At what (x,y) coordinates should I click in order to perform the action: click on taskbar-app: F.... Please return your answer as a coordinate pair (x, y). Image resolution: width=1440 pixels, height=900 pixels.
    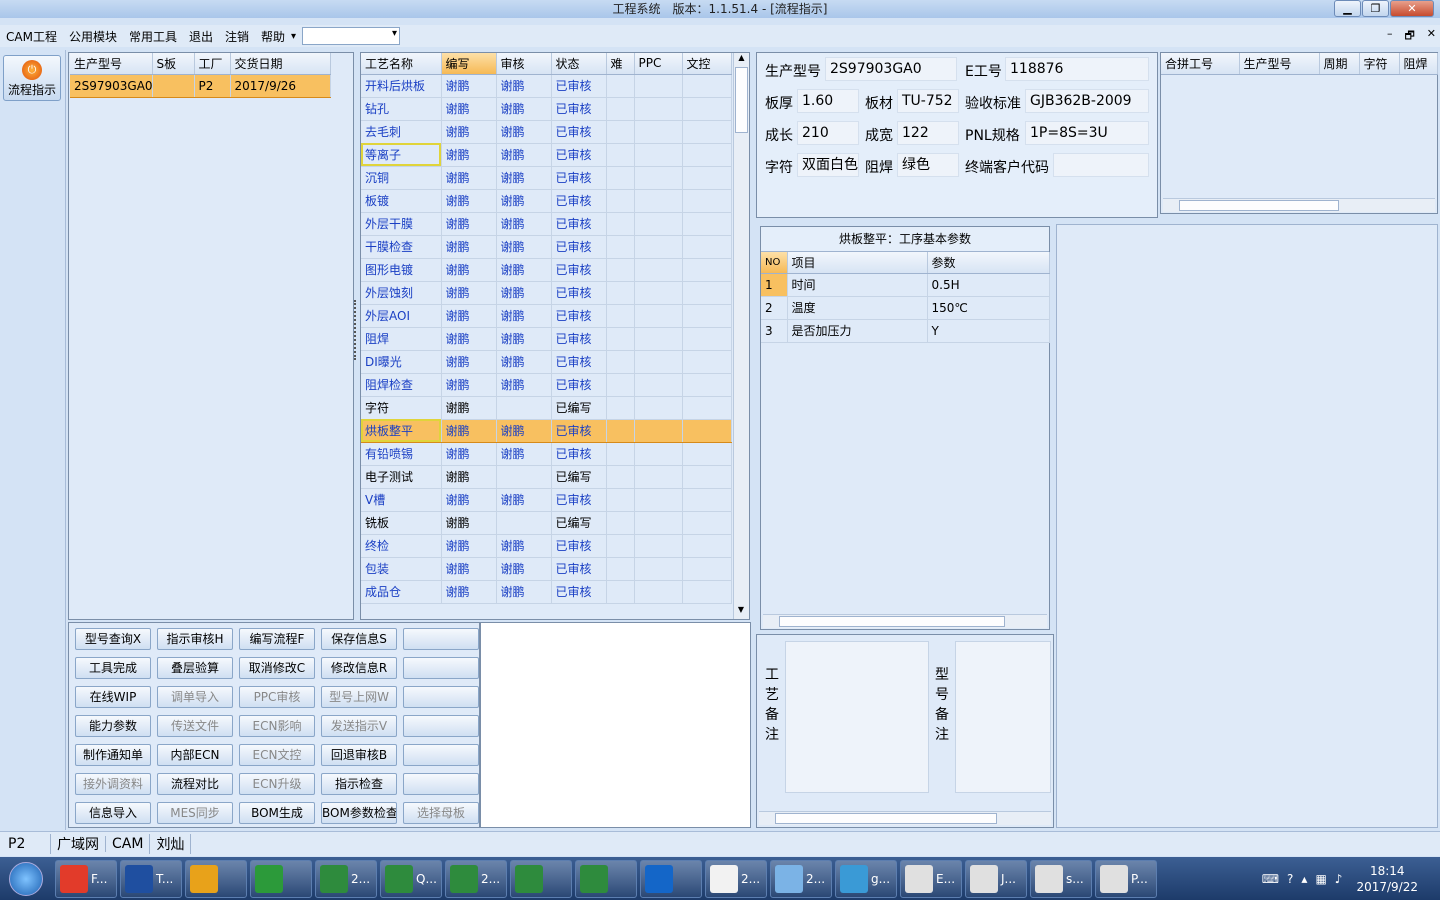
    Looking at the image, I should click on (86, 878).